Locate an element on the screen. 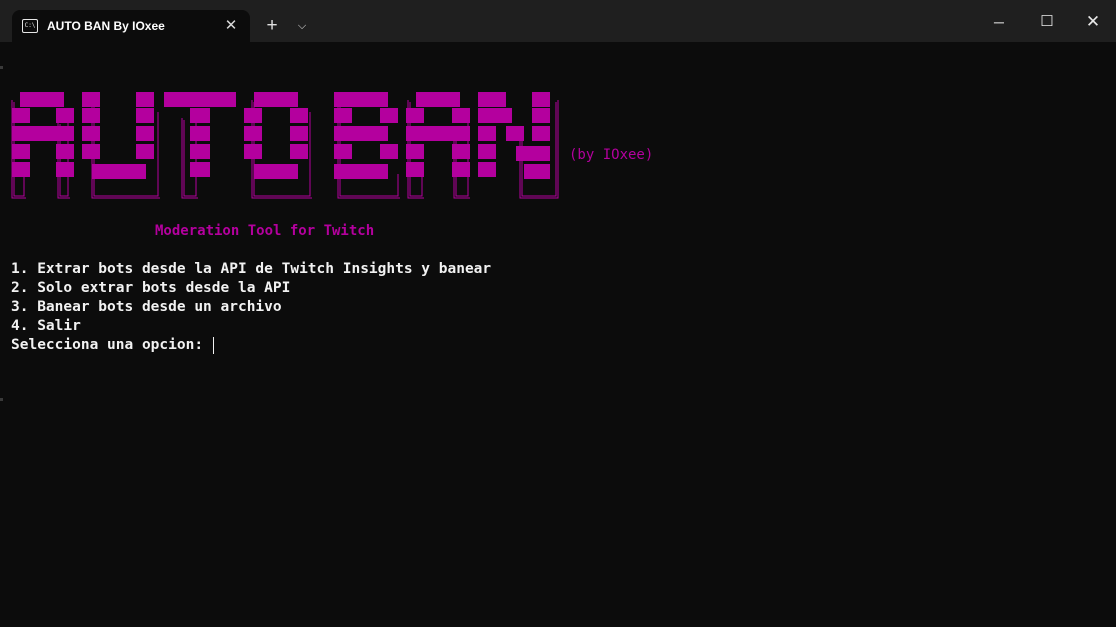 The height and width of the screenshot is (627, 1116). ascii-logo is located at coordinates (285, 145).